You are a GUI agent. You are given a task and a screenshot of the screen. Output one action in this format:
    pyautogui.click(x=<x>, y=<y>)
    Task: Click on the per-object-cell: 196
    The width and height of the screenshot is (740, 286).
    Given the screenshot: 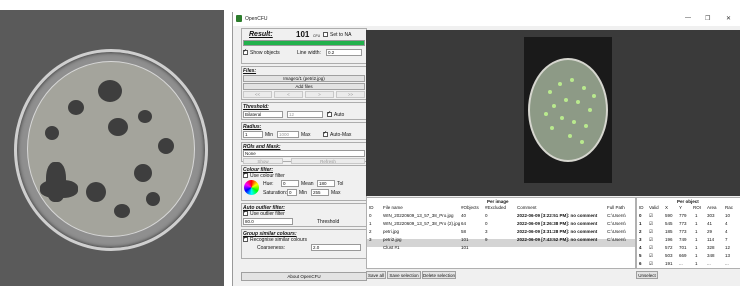 What is the action you would take?
    pyautogui.click(x=669, y=239)
    